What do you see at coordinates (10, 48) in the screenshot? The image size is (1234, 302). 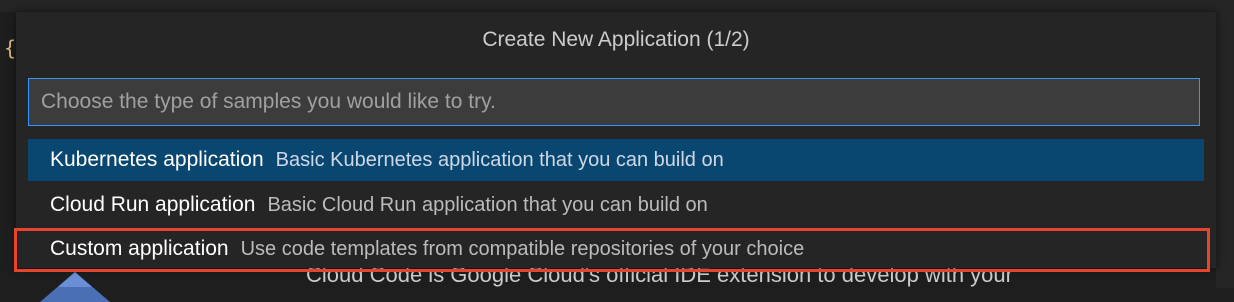 I see `editor-glyph: {` at bounding box center [10, 48].